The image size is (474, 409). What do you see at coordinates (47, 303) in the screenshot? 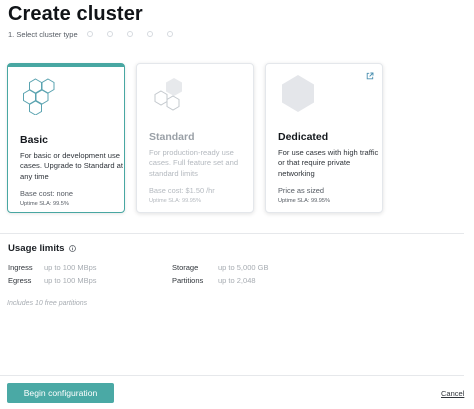
I see `partitions-note: Includes 10 free partitions` at bounding box center [47, 303].